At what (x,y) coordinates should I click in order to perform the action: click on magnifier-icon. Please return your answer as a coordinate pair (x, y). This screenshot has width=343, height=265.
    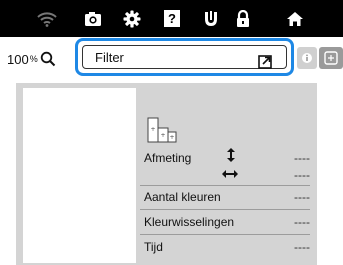
    Looking at the image, I should click on (48, 59).